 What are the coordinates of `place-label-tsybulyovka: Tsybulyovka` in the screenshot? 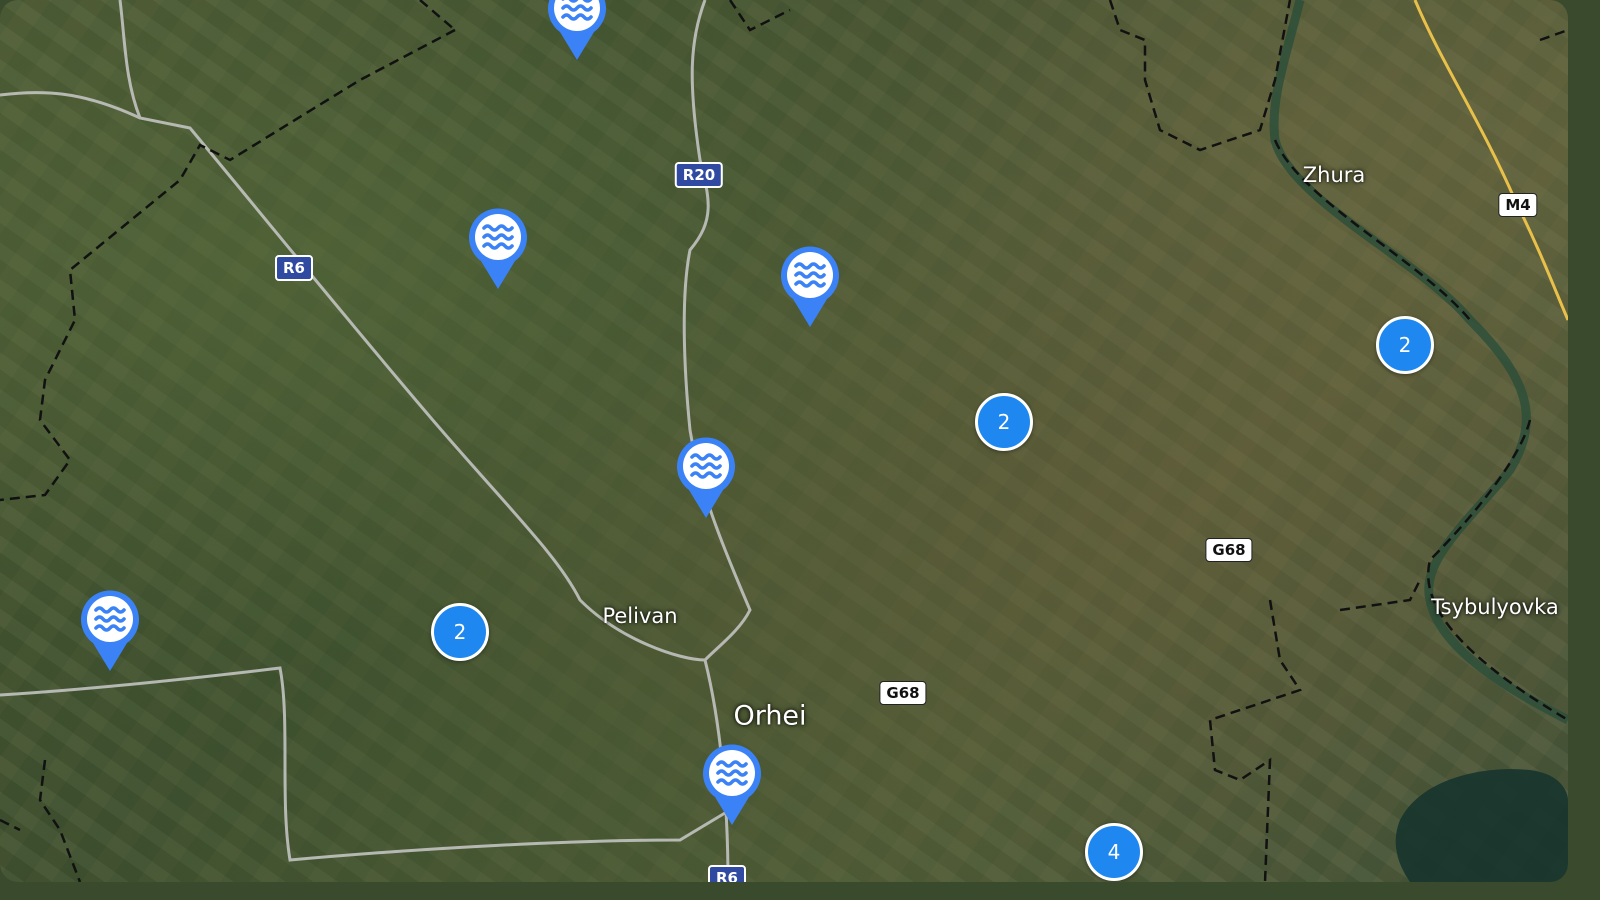 It's located at (1495, 607).